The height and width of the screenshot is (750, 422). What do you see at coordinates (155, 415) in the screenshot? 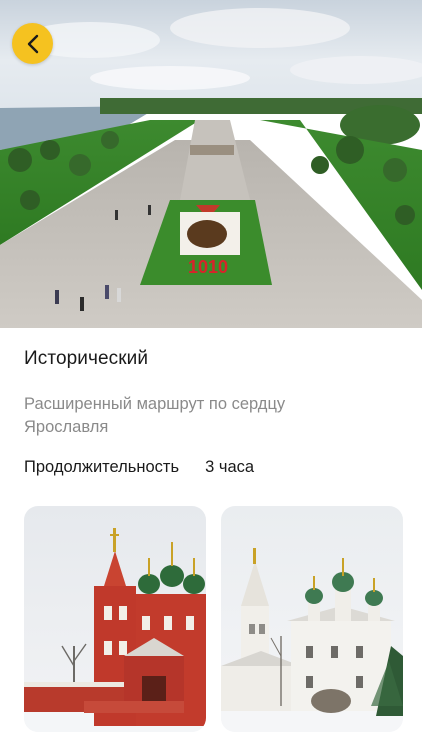
I see `route-description: Расширенный маршрут по сердцу Ярославля` at bounding box center [155, 415].